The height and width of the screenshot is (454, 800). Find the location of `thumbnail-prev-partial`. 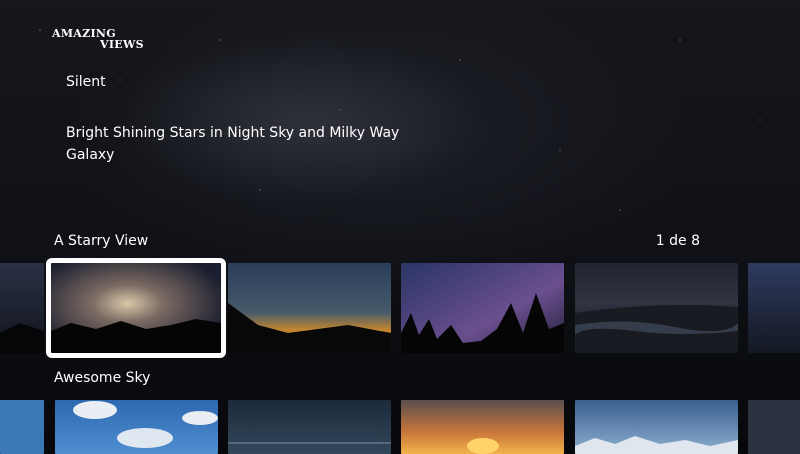

thumbnail-prev-partial is located at coordinates (22, 308).